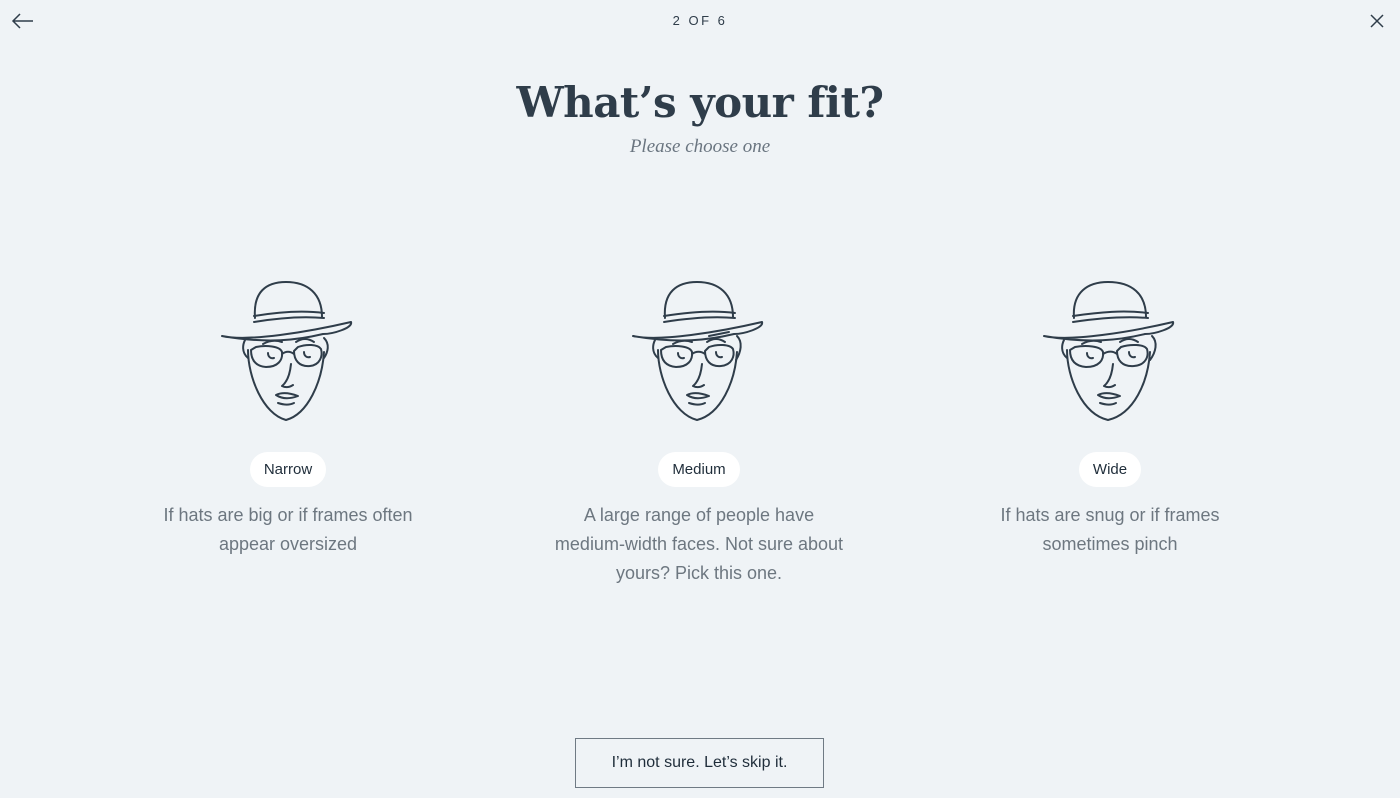 Image resolution: width=1400 pixels, height=798 pixels. Describe the element at coordinates (700, 146) in the screenshot. I see `page-subtitle: Please choose one` at that location.